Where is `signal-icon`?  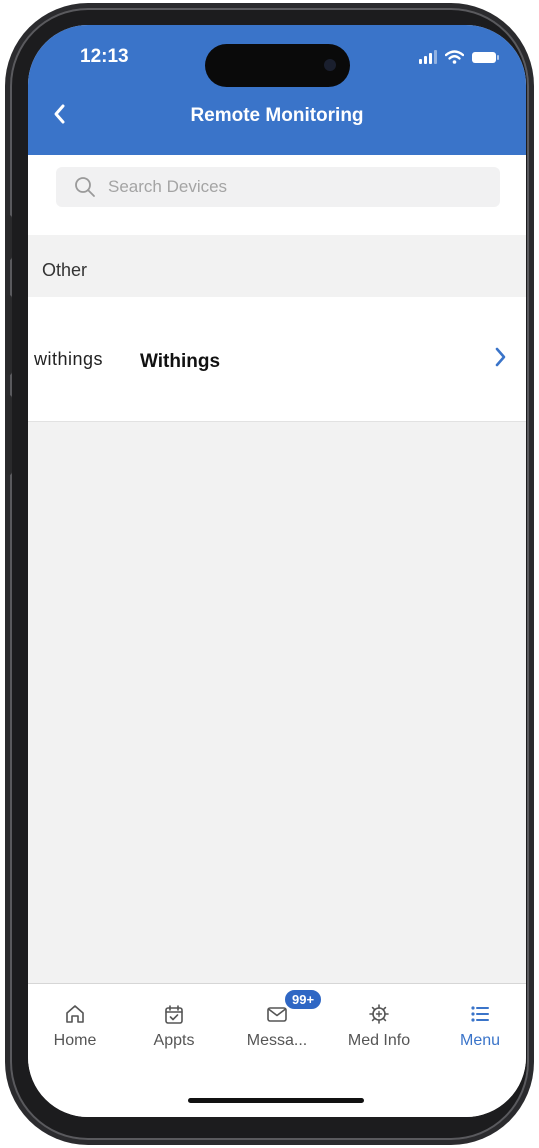 signal-icon is located at coordinates (428, 57).